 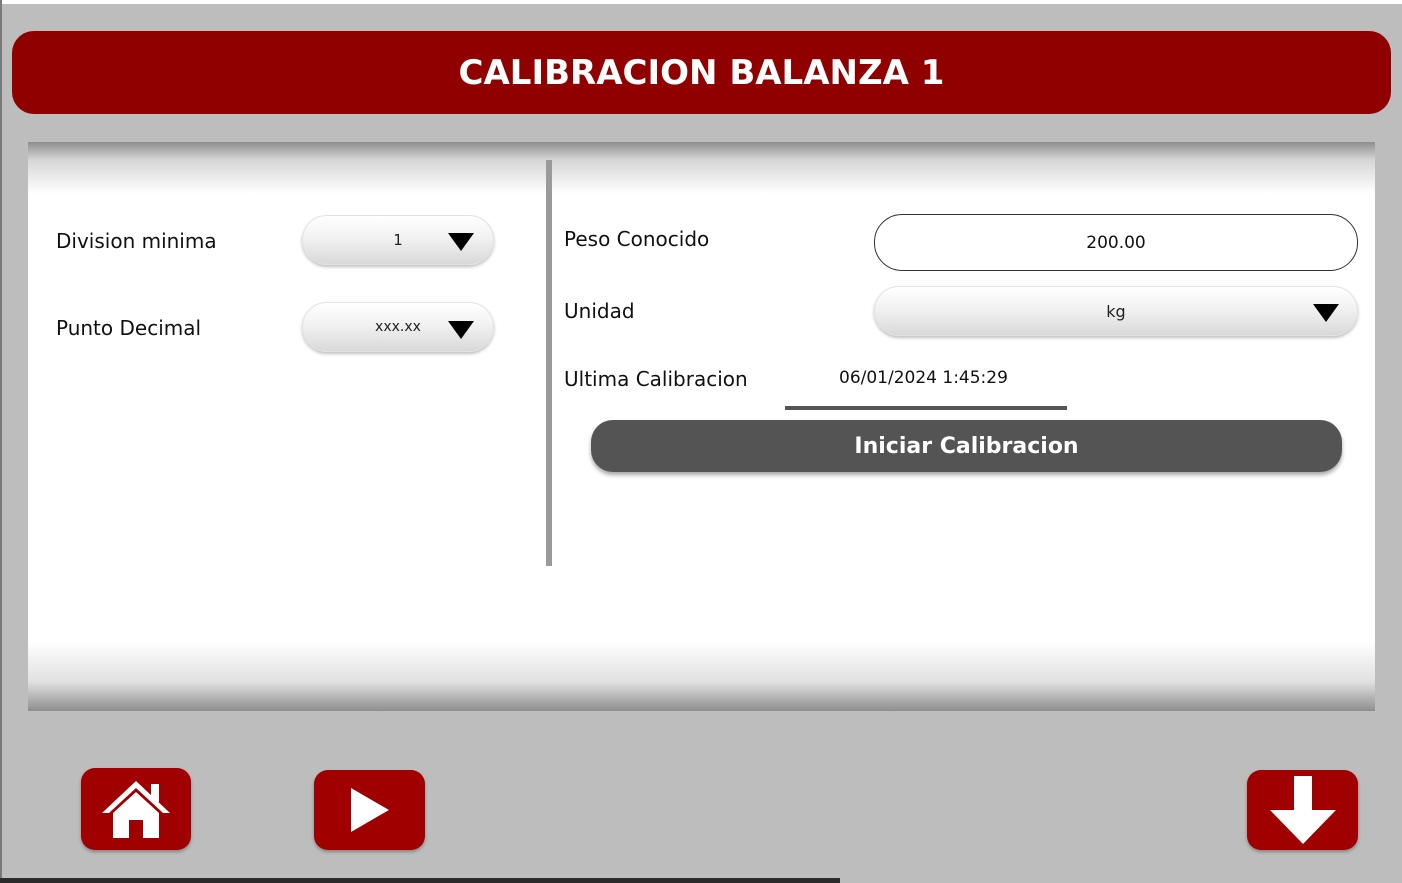 I want to click on ultima-calibracion-label: Ultima Calibracion, so click(x=656, y=379).